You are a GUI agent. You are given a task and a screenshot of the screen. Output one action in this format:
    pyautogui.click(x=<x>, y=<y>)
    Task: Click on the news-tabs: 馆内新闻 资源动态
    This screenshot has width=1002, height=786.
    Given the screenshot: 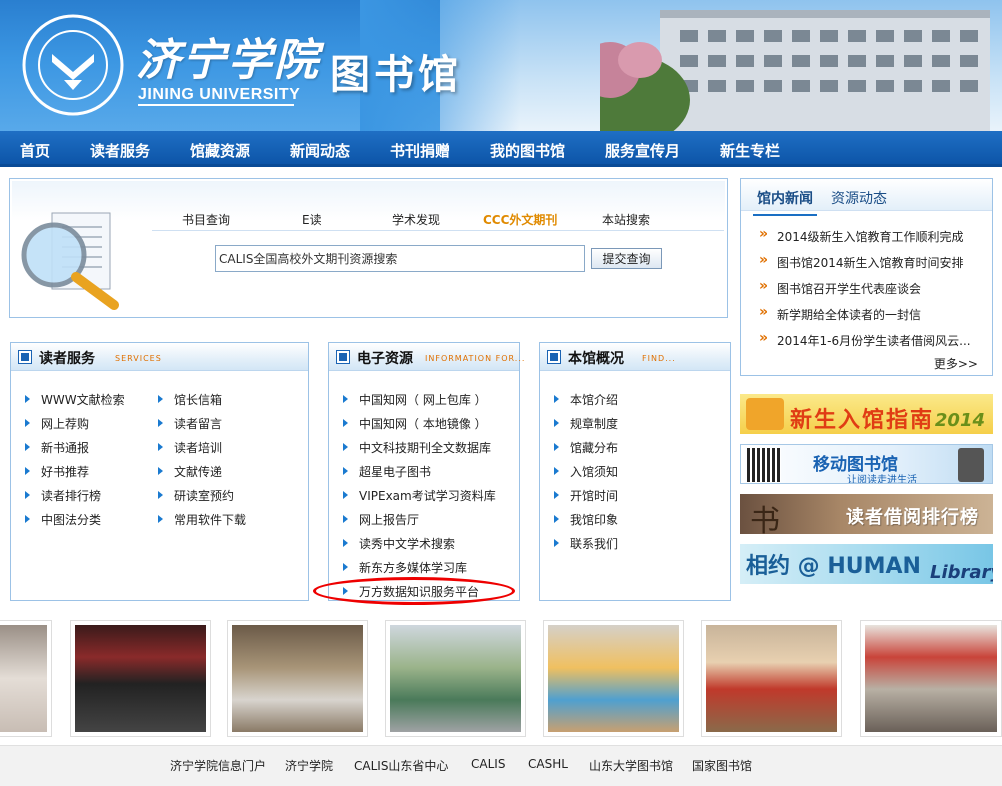 What is the action you would take?
    pyautogui.click(x=866, y=197)
    